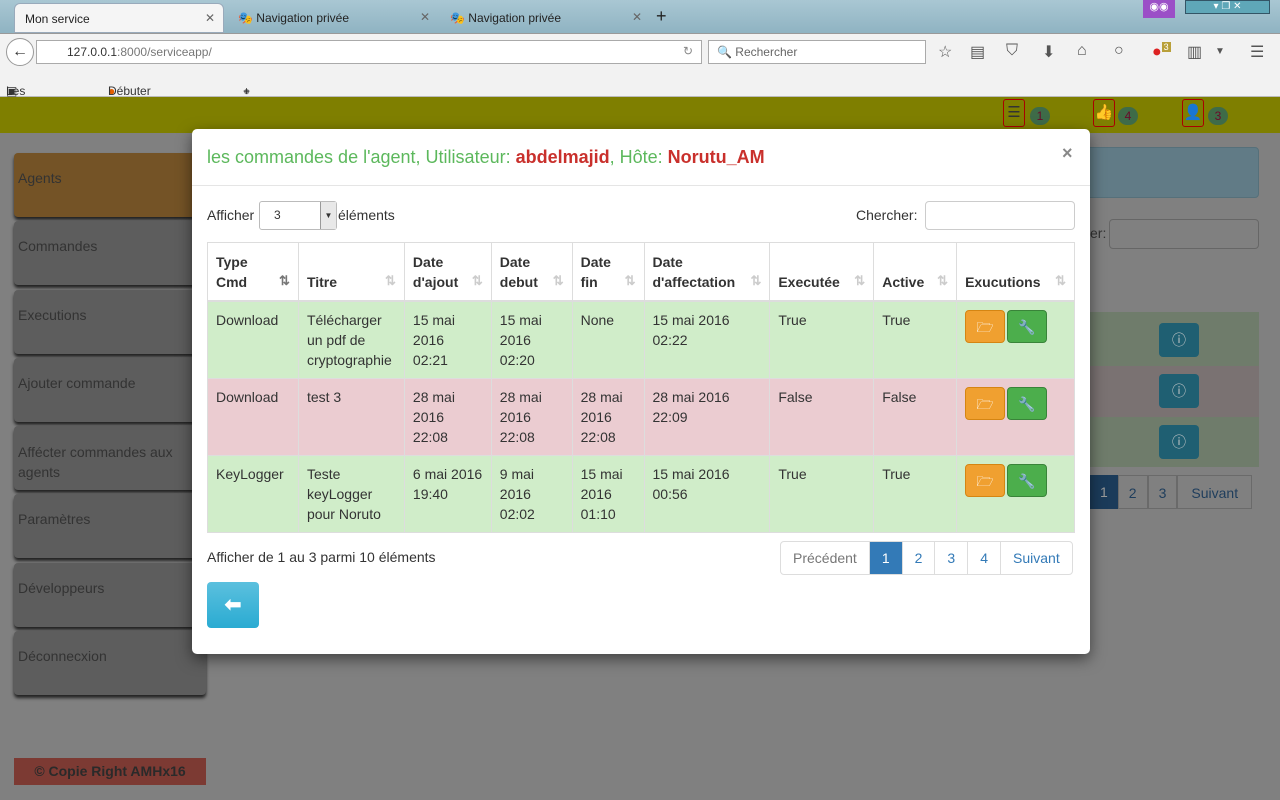 The width and height of the screenshot is (1280, 800). Describe the element at coordinates (1012, 51) in the screenshot. I see `pocket-icon: ⛉` at that location.